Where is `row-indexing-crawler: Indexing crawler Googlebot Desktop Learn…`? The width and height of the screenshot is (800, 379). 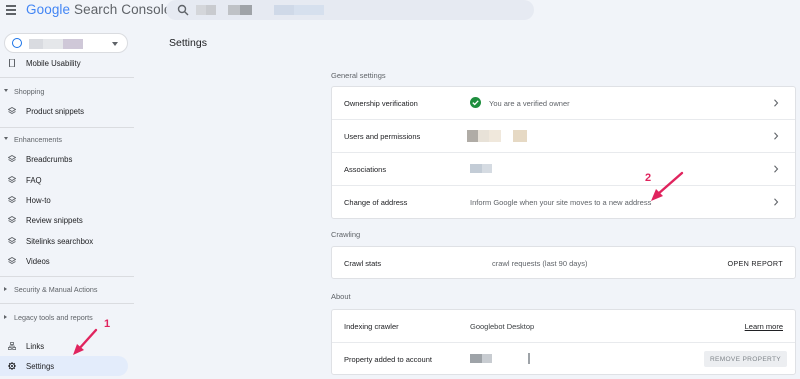 row-indexing-crawler: Indexing crawler Googlebot Desktop Learn… is located at coordinates (563, 326).